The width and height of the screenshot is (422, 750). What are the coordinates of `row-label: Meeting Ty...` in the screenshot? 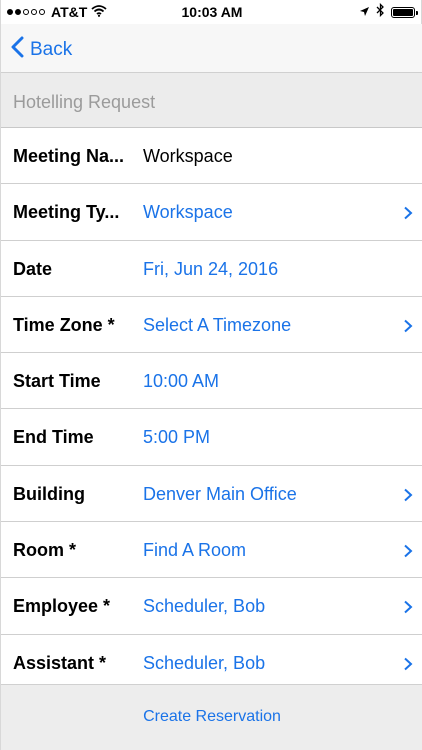 It's located at (66, 212).